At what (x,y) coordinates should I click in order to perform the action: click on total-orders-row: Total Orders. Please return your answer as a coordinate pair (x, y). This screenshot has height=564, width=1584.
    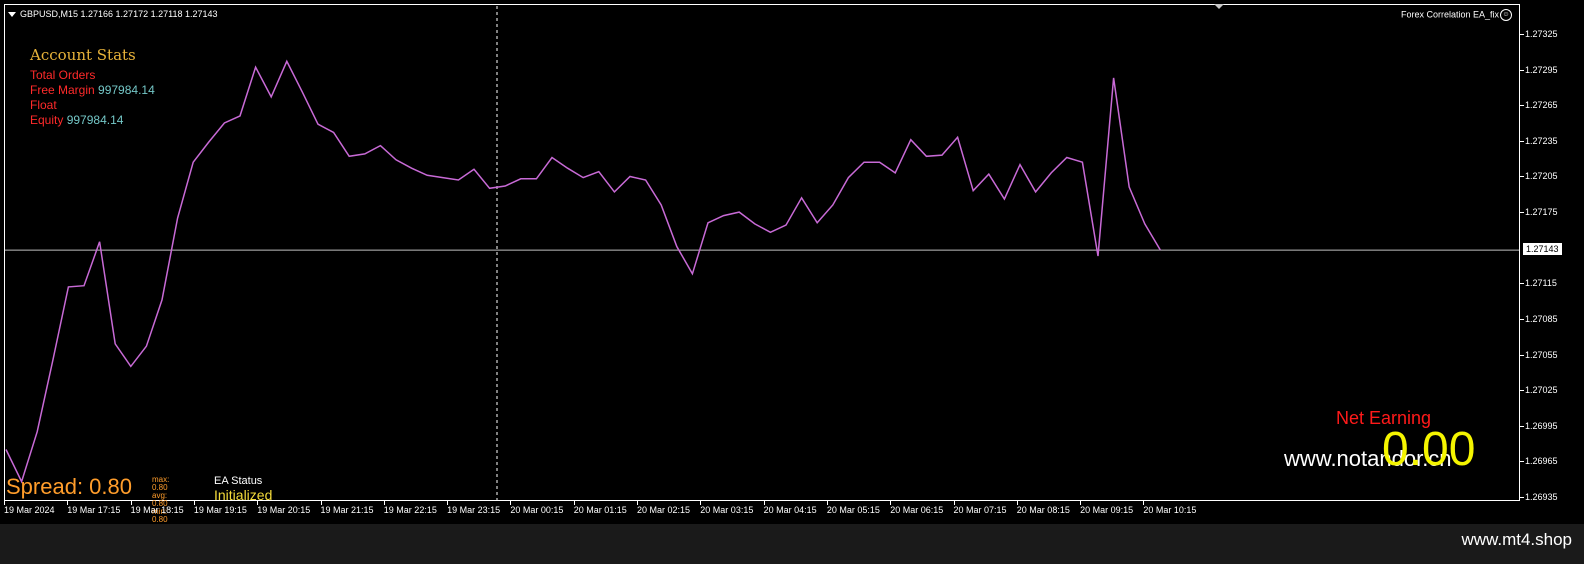
    Looking at the image, I should click on (92, 75).